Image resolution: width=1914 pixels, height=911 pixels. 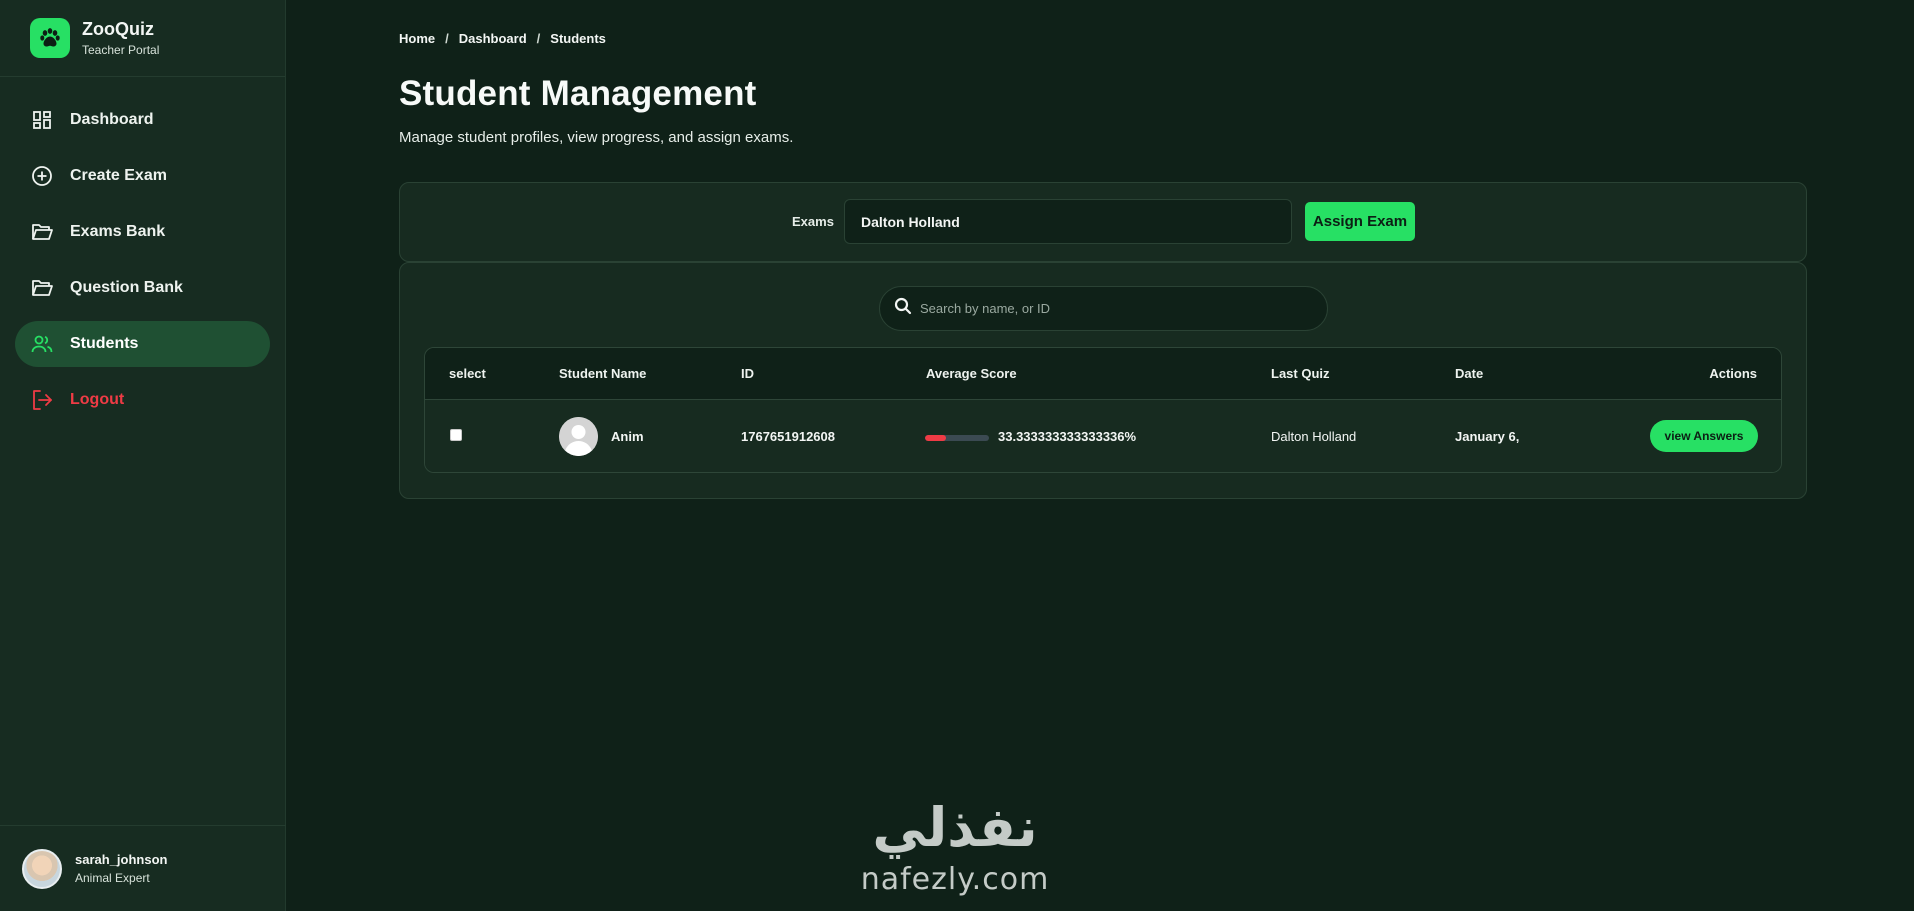 I want to click on student-id: 1767651912608, so click(x=788, y=436).